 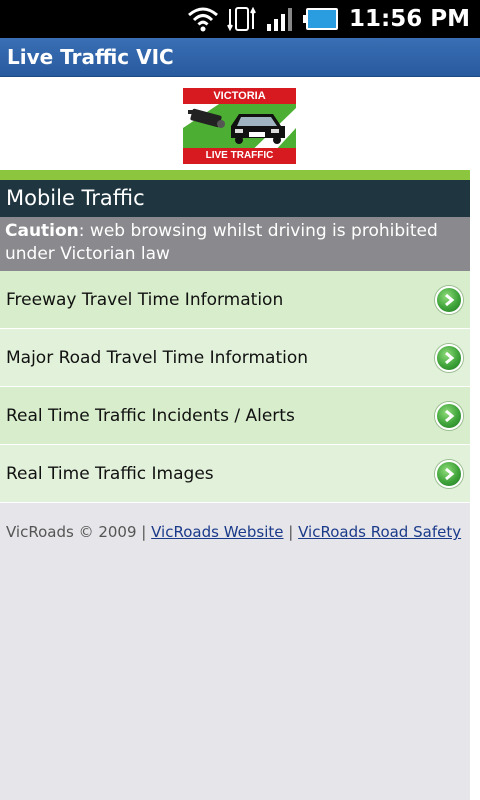 What do you see at coordinates (150, 415) in the screenshot?
I see `menu-item-label: Real Time Traffic Incidents / Alerts` at bounding box center [150, 415].